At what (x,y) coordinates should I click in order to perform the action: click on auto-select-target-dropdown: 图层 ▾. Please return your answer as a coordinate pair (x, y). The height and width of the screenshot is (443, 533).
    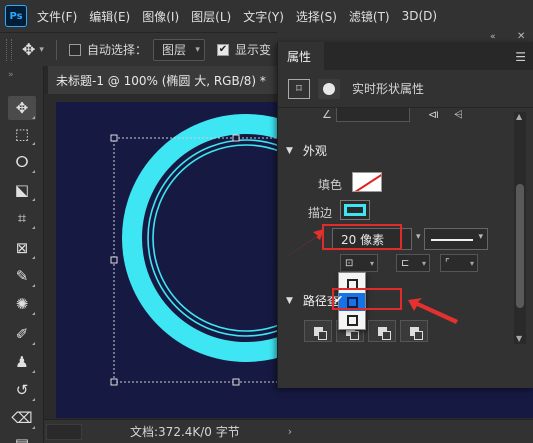
    Looking at the image, I should click on (178, 49).